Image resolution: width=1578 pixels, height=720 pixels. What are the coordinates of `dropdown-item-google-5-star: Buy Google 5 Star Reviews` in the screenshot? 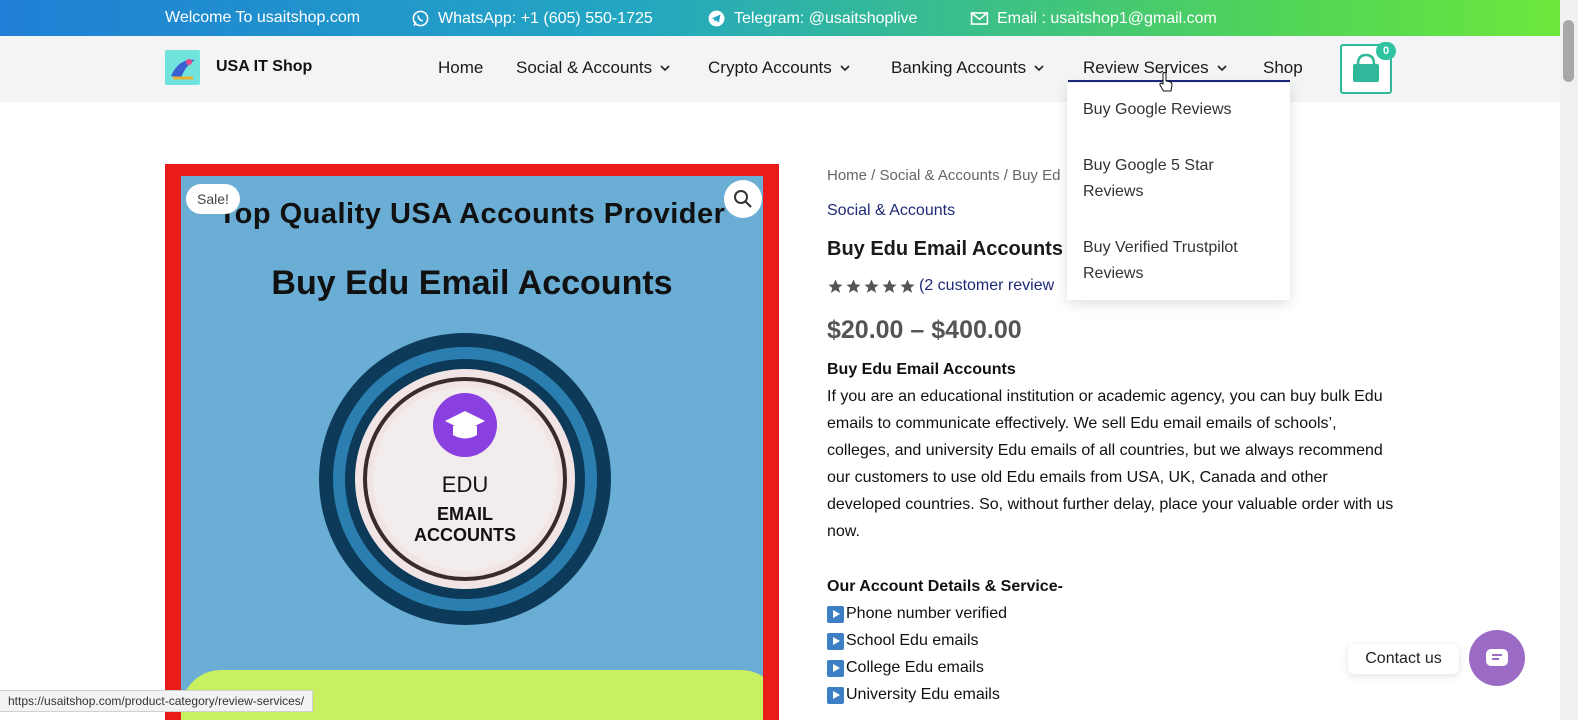 It's located at (1178, 179).